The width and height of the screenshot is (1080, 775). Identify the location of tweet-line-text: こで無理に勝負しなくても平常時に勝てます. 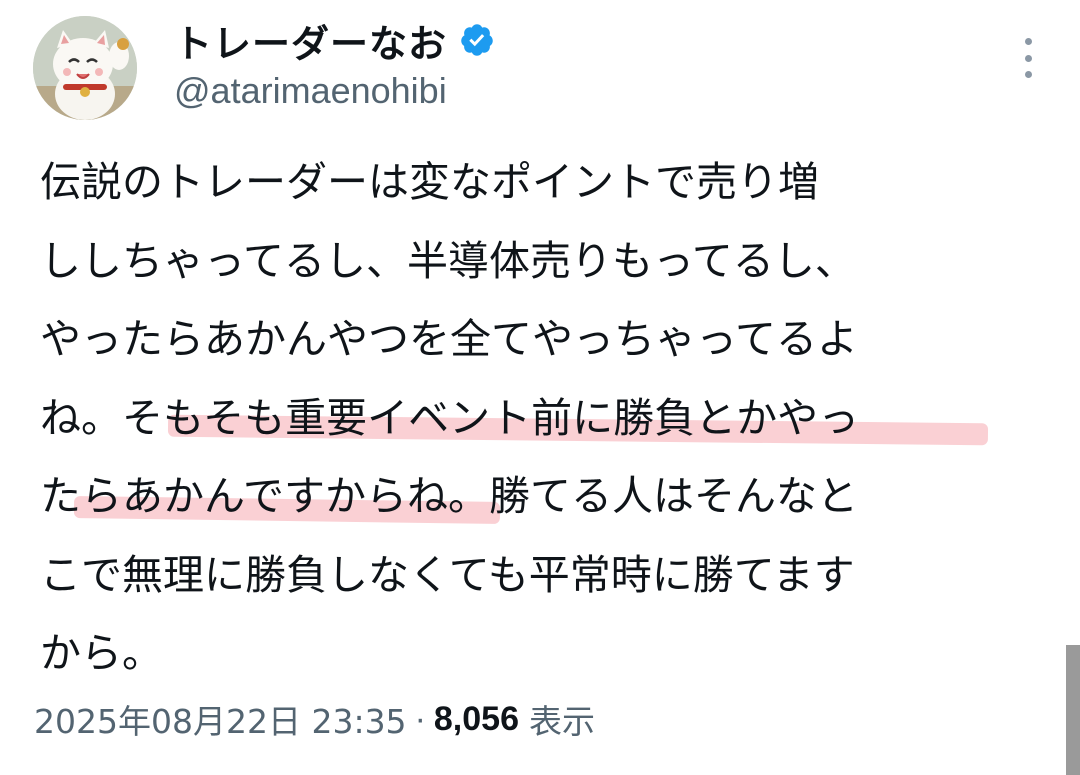
(447, 574).